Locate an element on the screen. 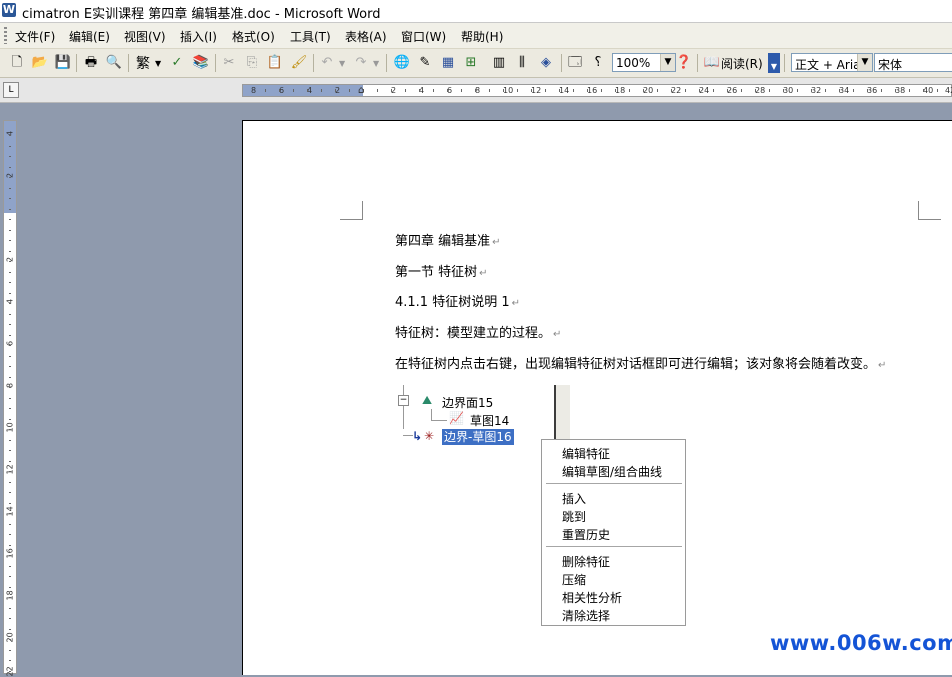  paragraph-text: 特征树：模型建立的过程。 is located at coordinates (473, 333).